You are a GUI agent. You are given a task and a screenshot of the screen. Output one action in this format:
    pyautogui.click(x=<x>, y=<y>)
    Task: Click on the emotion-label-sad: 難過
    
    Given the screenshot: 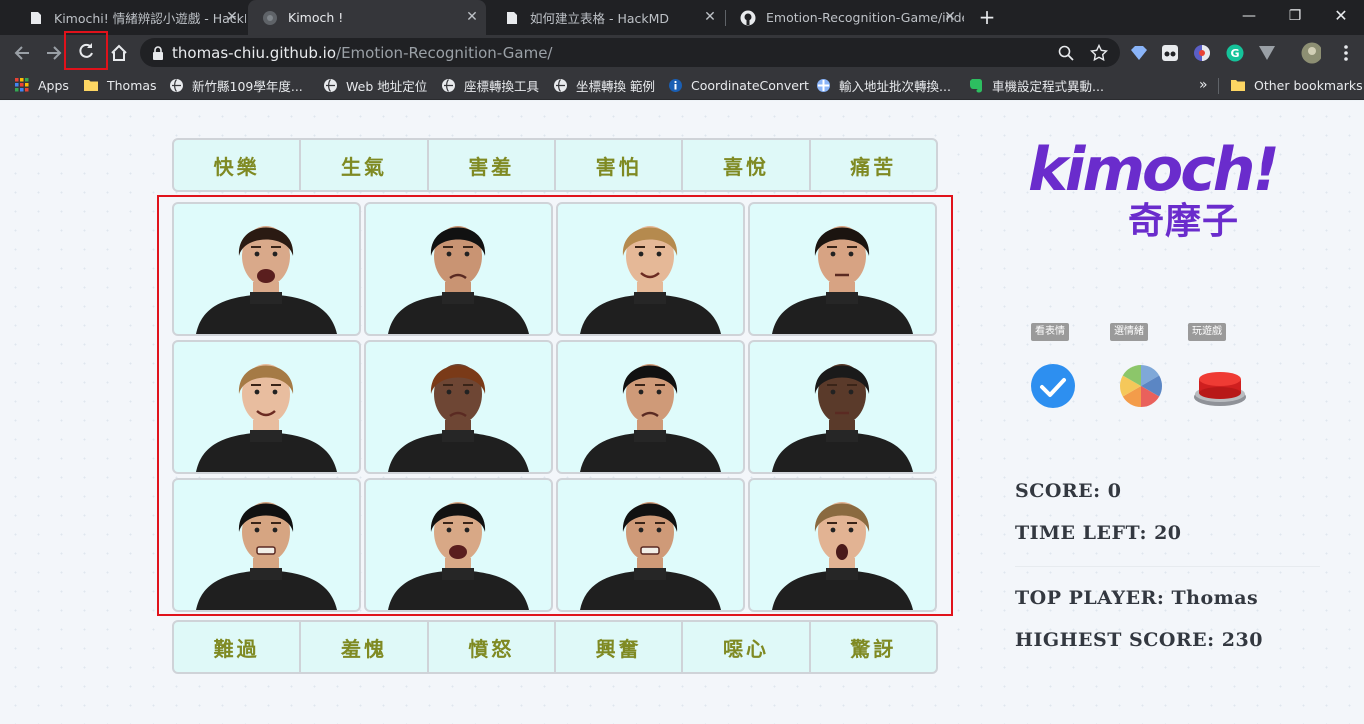 What is the action you would take?
    pyautogui.click(x=238, y=647)
    